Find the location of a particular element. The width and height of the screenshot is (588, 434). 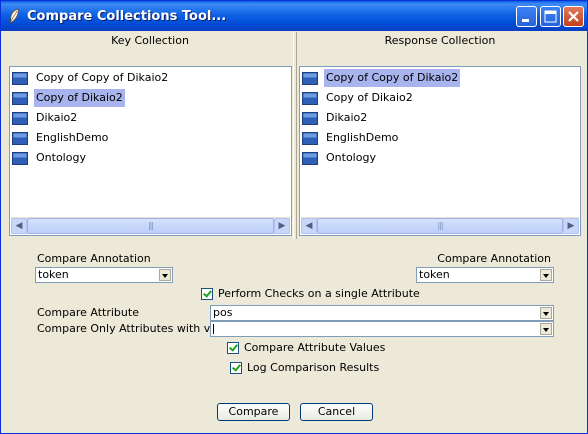

compare-annotation-left-label: Compare Annotation is located at coordinates (94, 258).